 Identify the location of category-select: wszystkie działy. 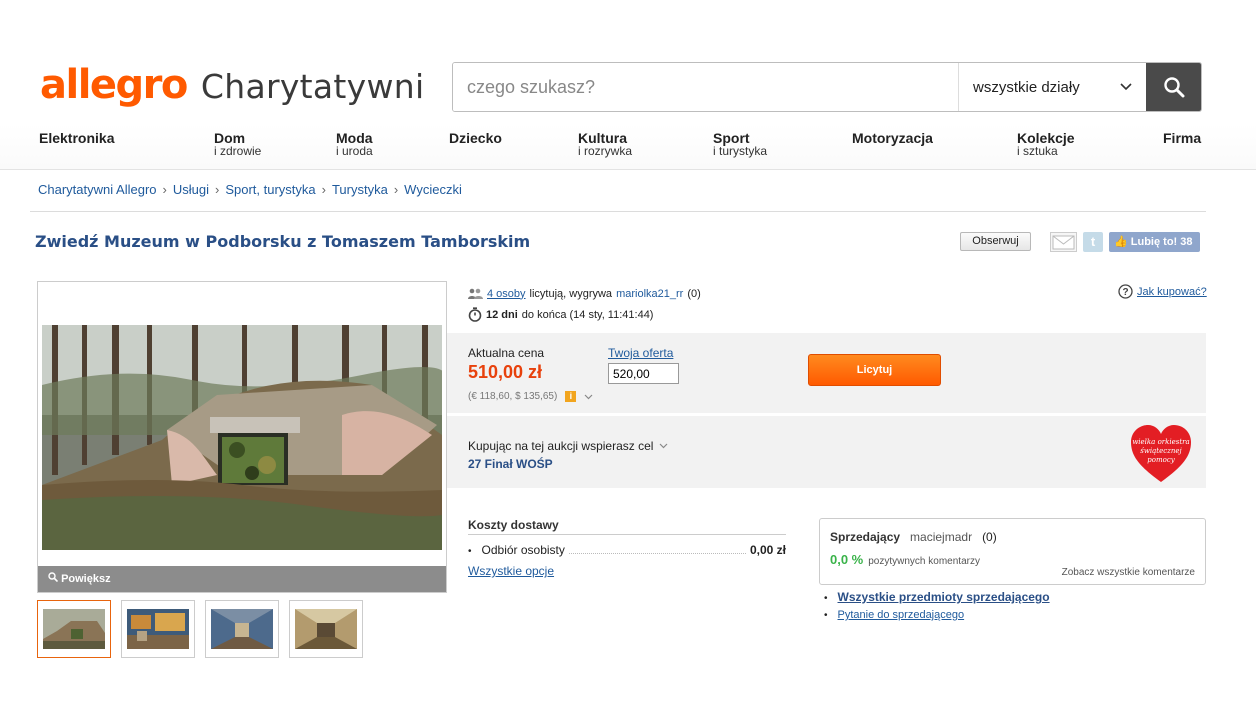
(1052, 87).